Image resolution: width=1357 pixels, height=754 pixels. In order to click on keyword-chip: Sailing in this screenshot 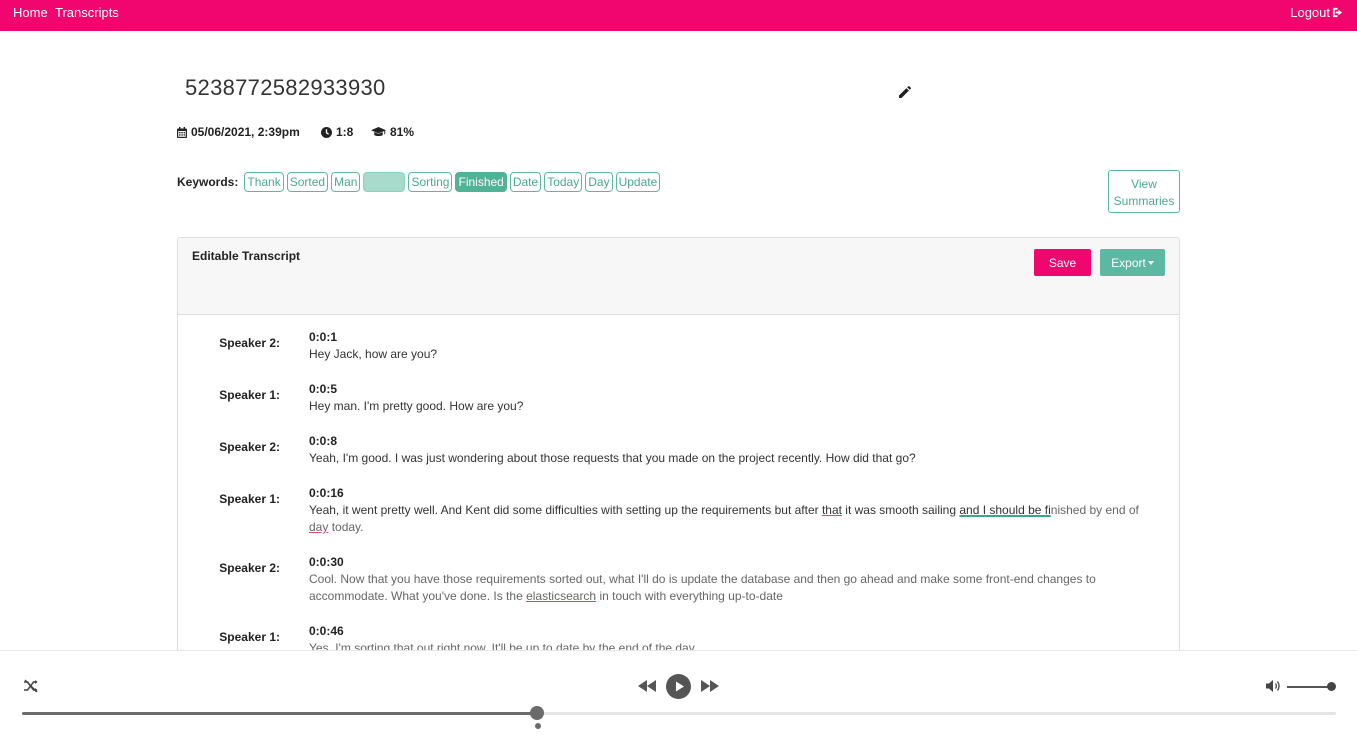, I will do `click(384, 182)`.